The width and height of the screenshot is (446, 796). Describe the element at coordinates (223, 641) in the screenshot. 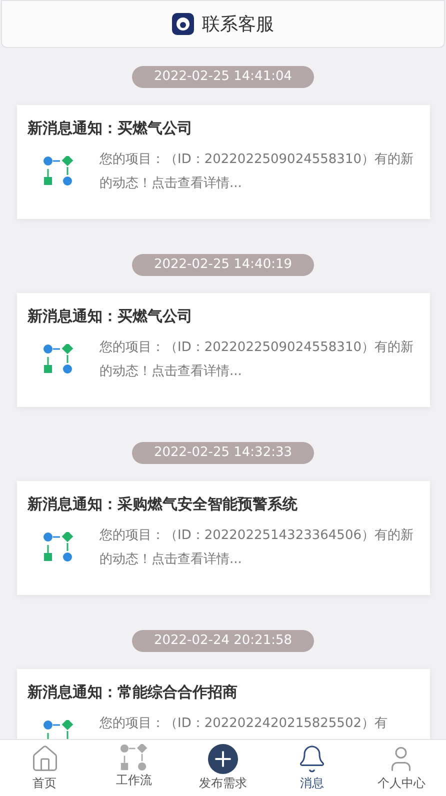

I see `timestamp-pill: 2022-02-24 20:21:58` at that location.